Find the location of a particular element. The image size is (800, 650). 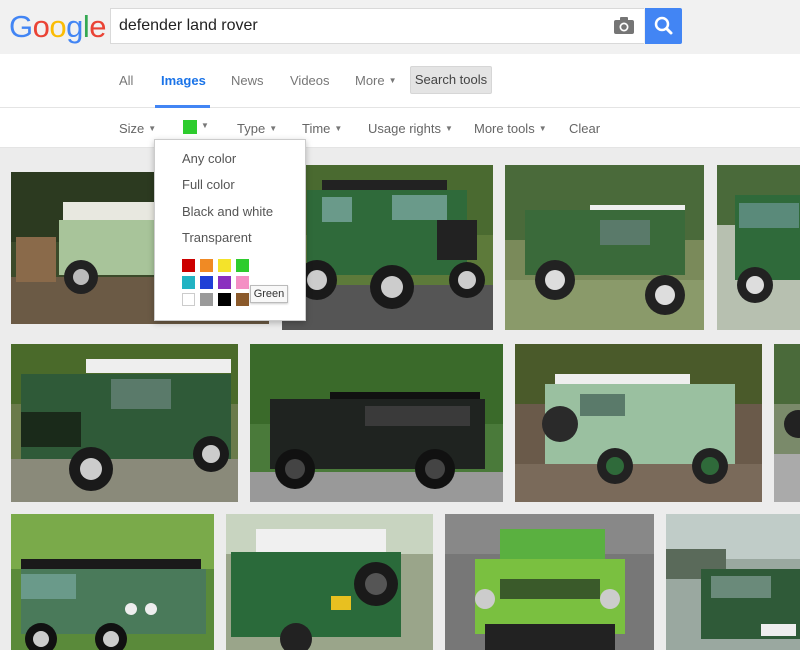

time-label: Time is located at coordinates (316, 128).